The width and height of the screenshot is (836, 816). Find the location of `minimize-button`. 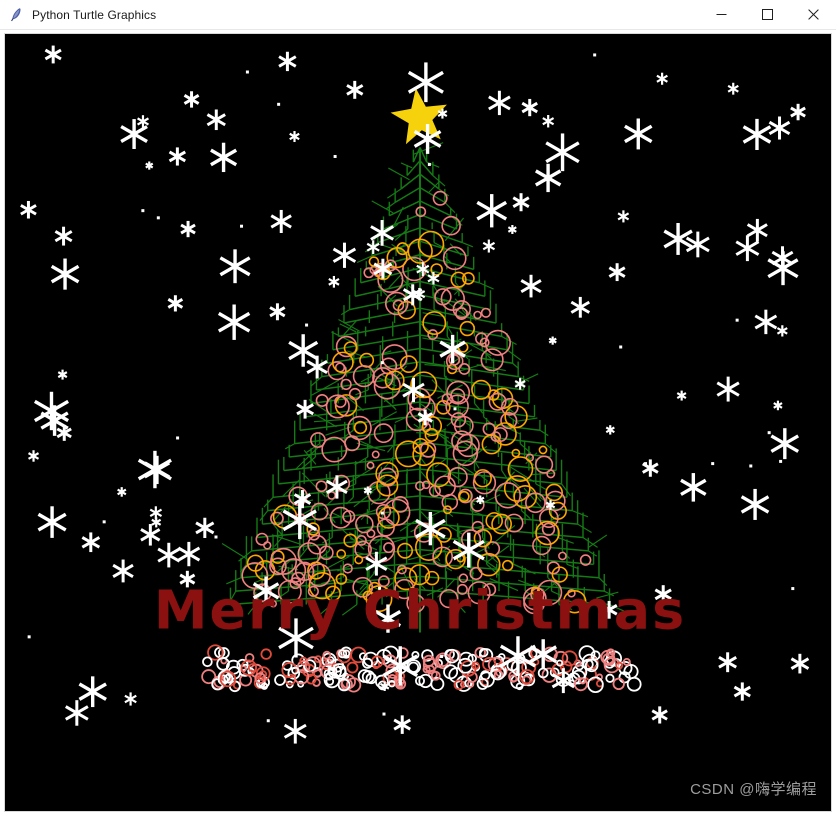

minimize-button is located at coordinates (721, 15).